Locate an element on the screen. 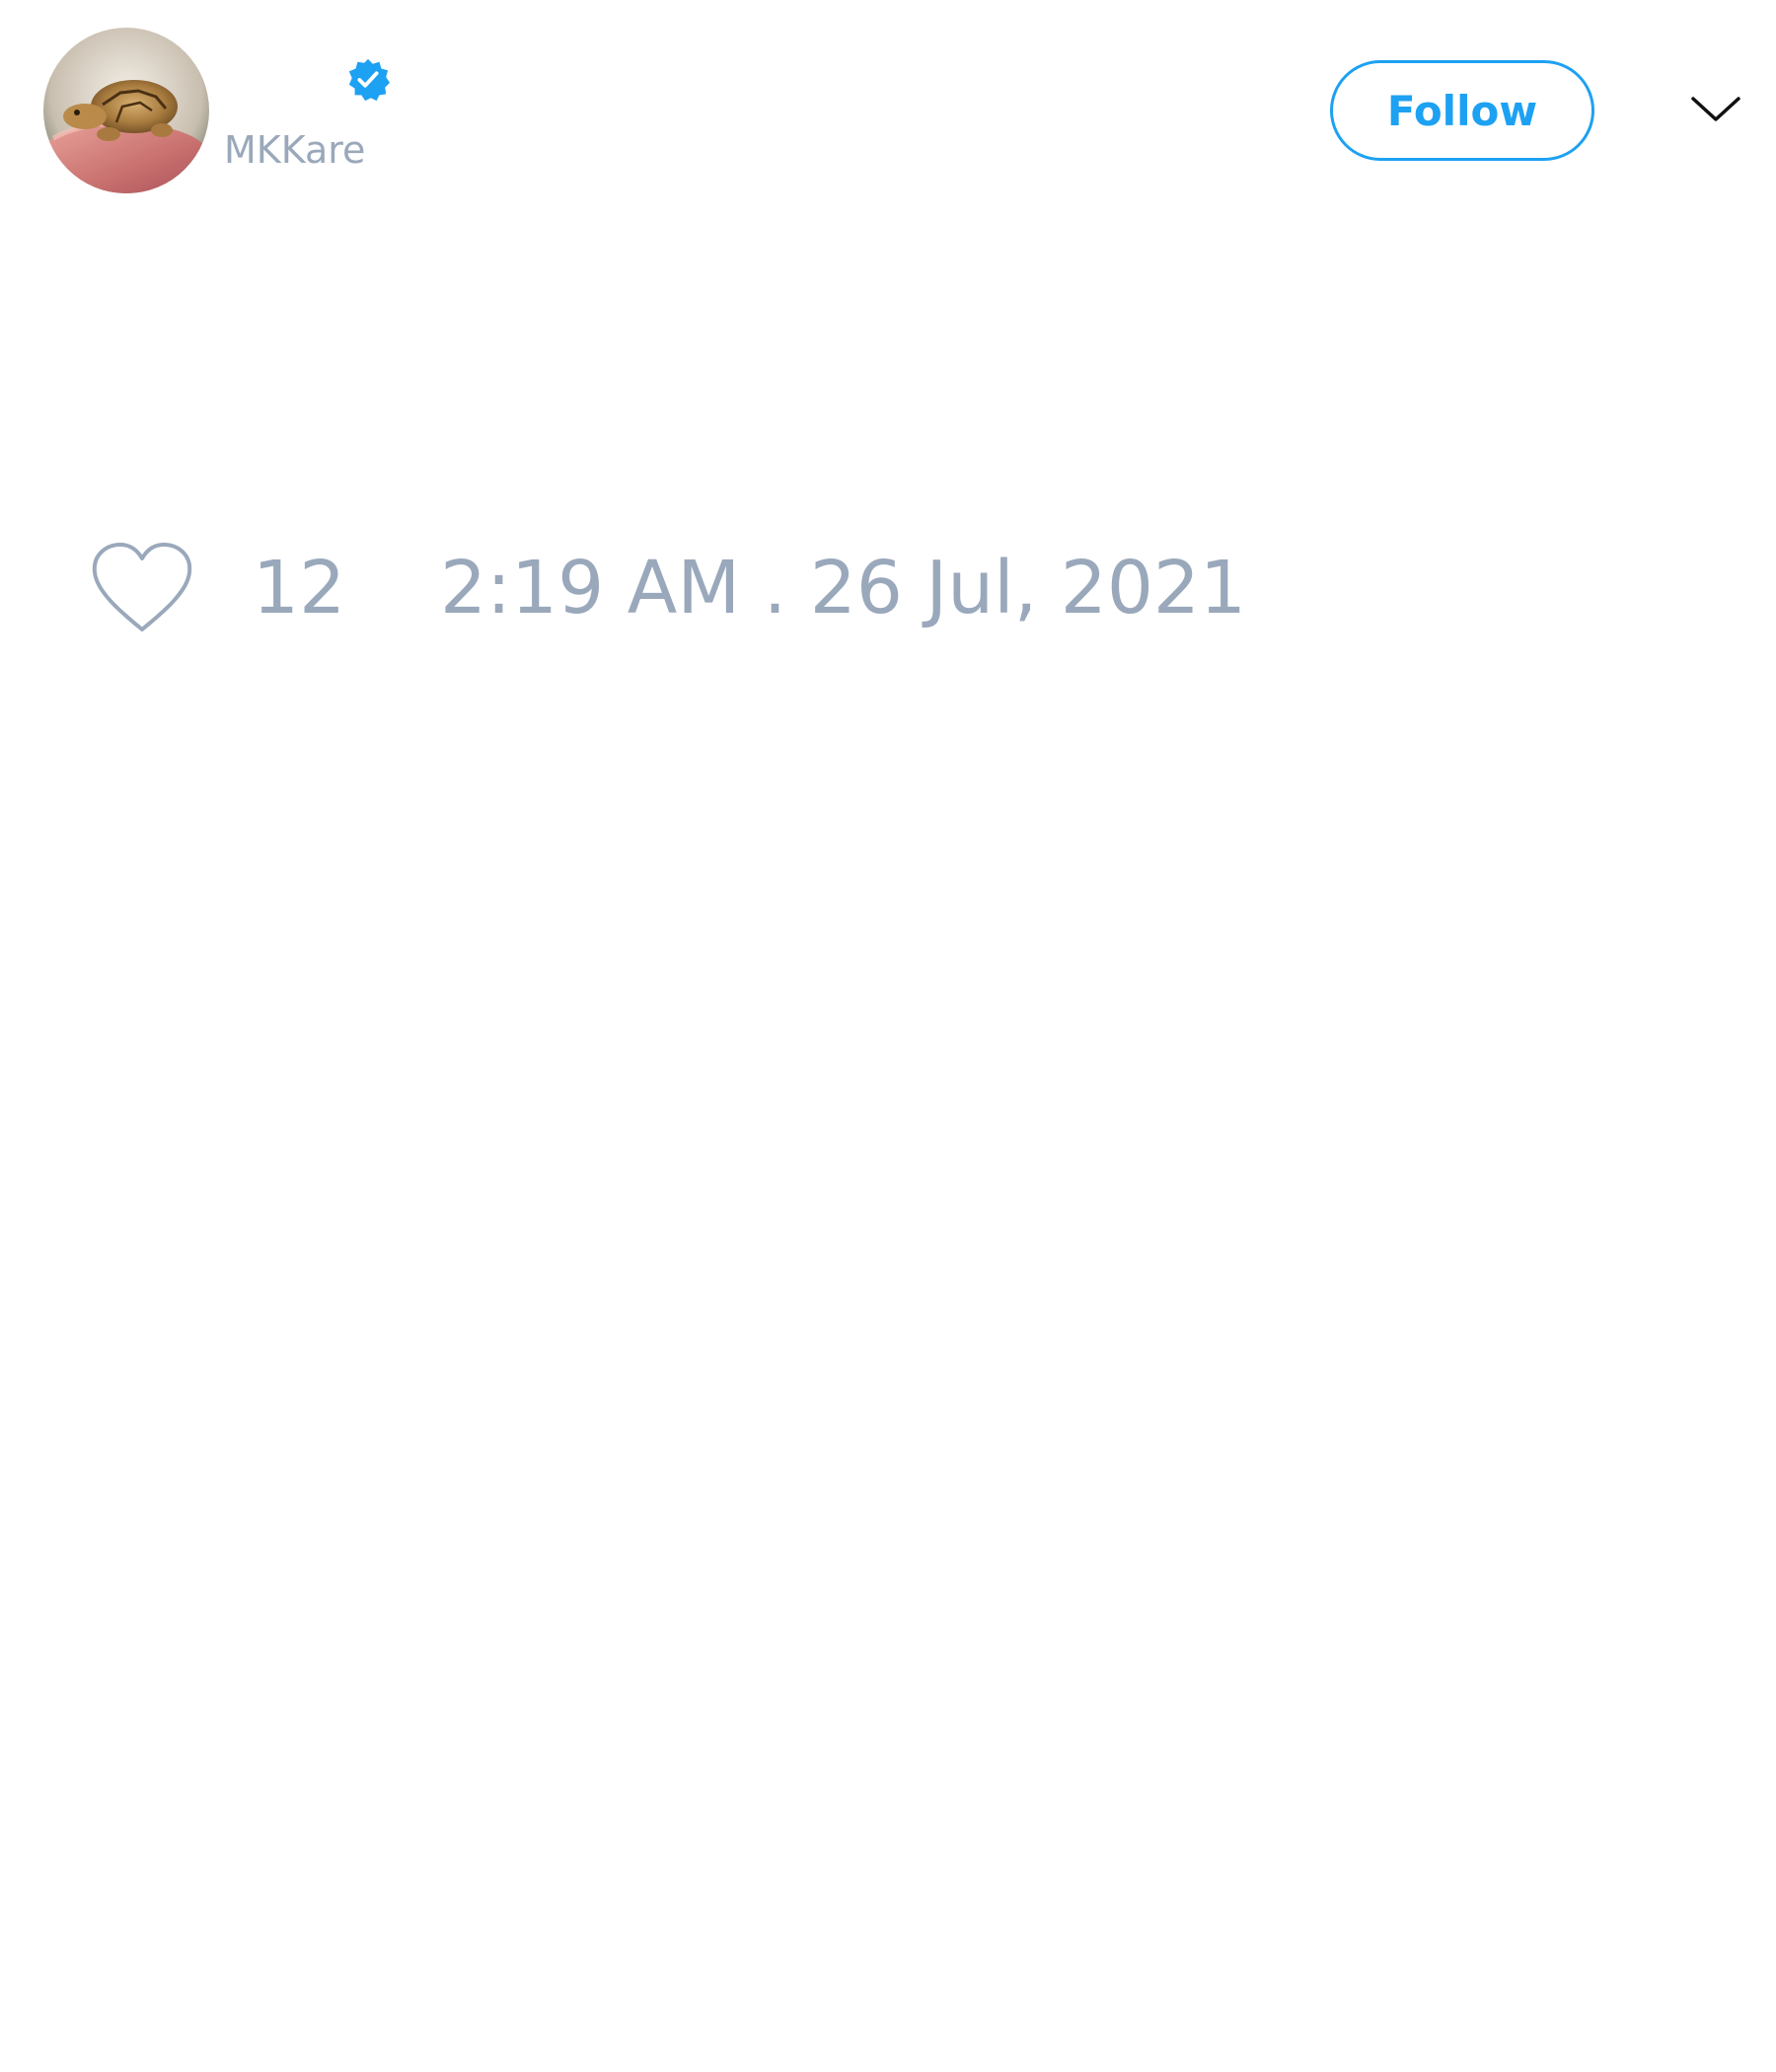 This screenshot has width=1776, height=2072. like-count: 12 is located at coordinates (300, 588).